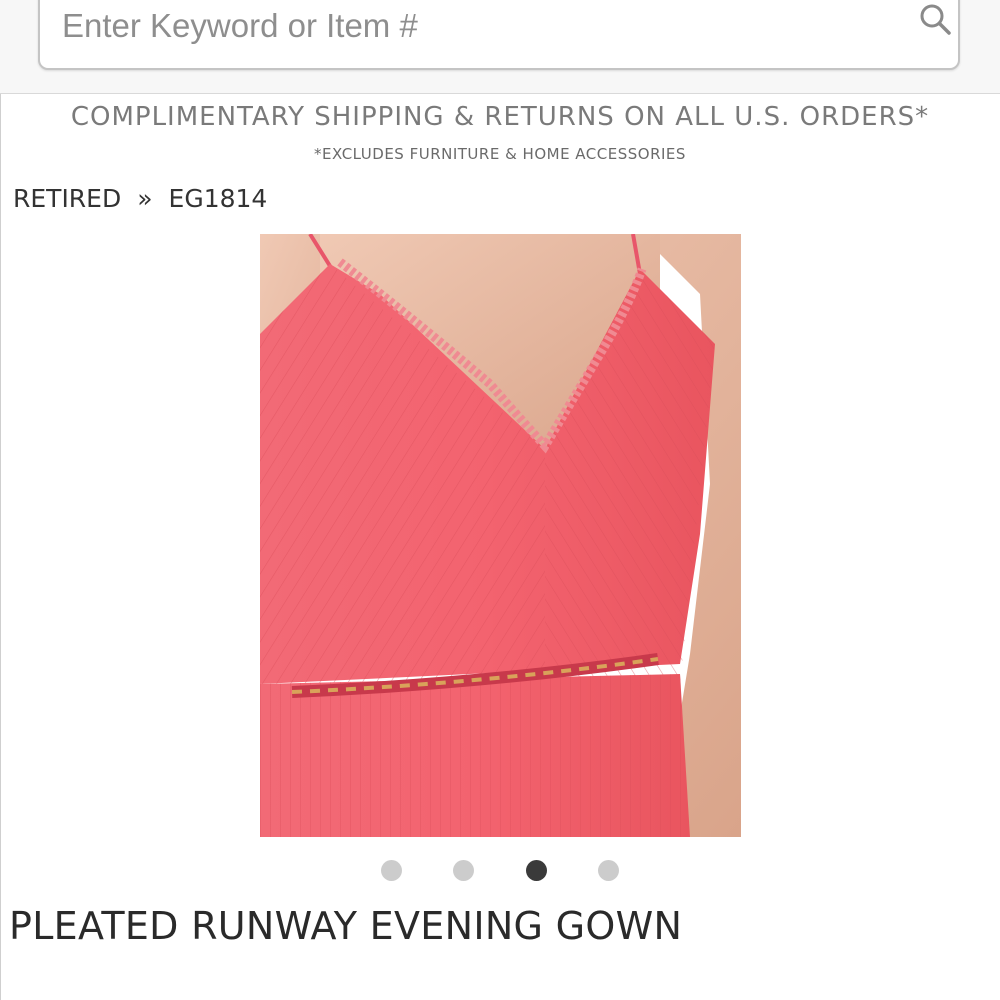 This screenshot has width=1000, height=1000. Describe the element at coordinates (67, 198) in the screenshot. I see `breadcrumb-item-retired: RETIRED` at that location.